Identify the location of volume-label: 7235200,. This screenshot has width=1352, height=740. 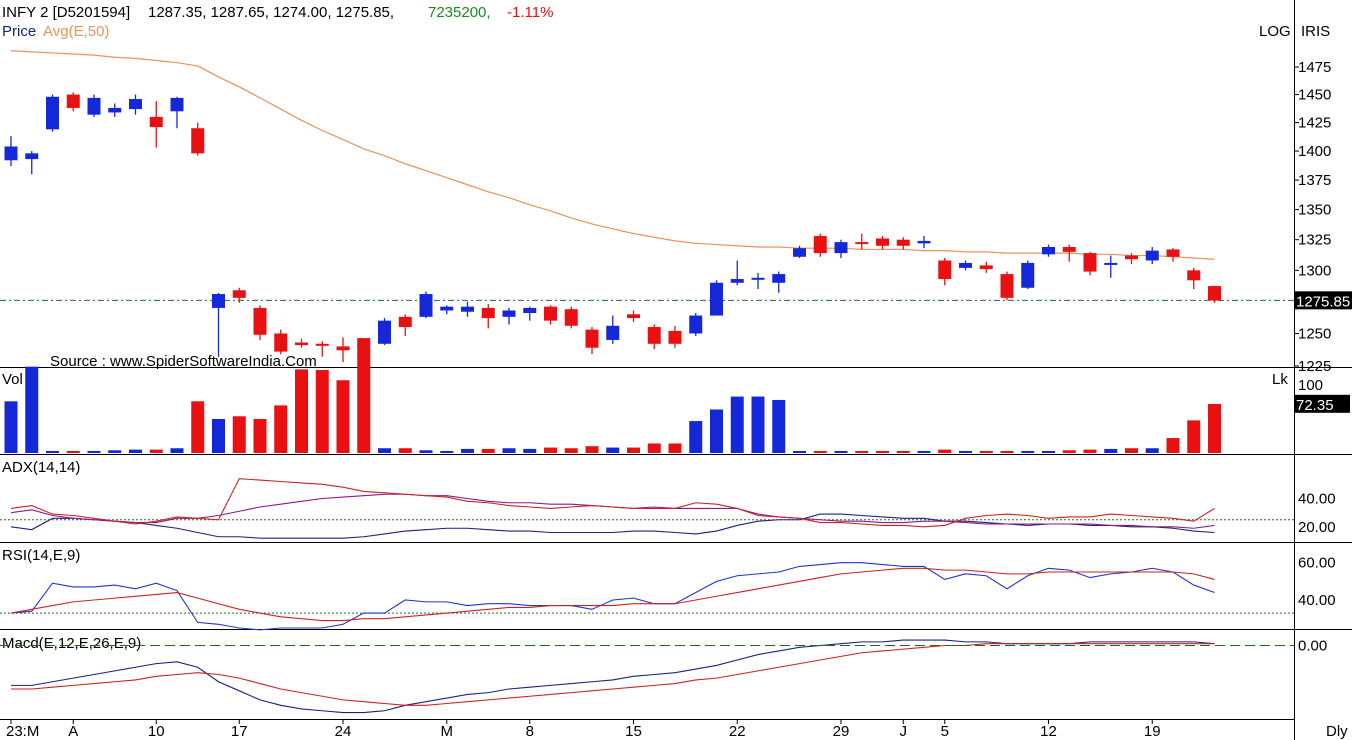
(459, 12).